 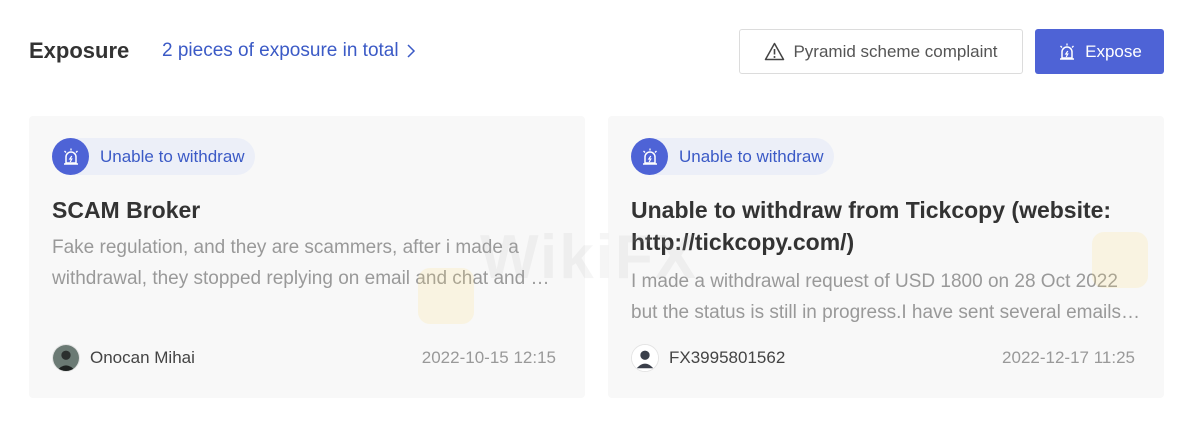 What do you see at coordinates (1068, 357) in the screenshot?
I see `card-date: 2022-12-17 11:25` at bounding box center [1068, 357].